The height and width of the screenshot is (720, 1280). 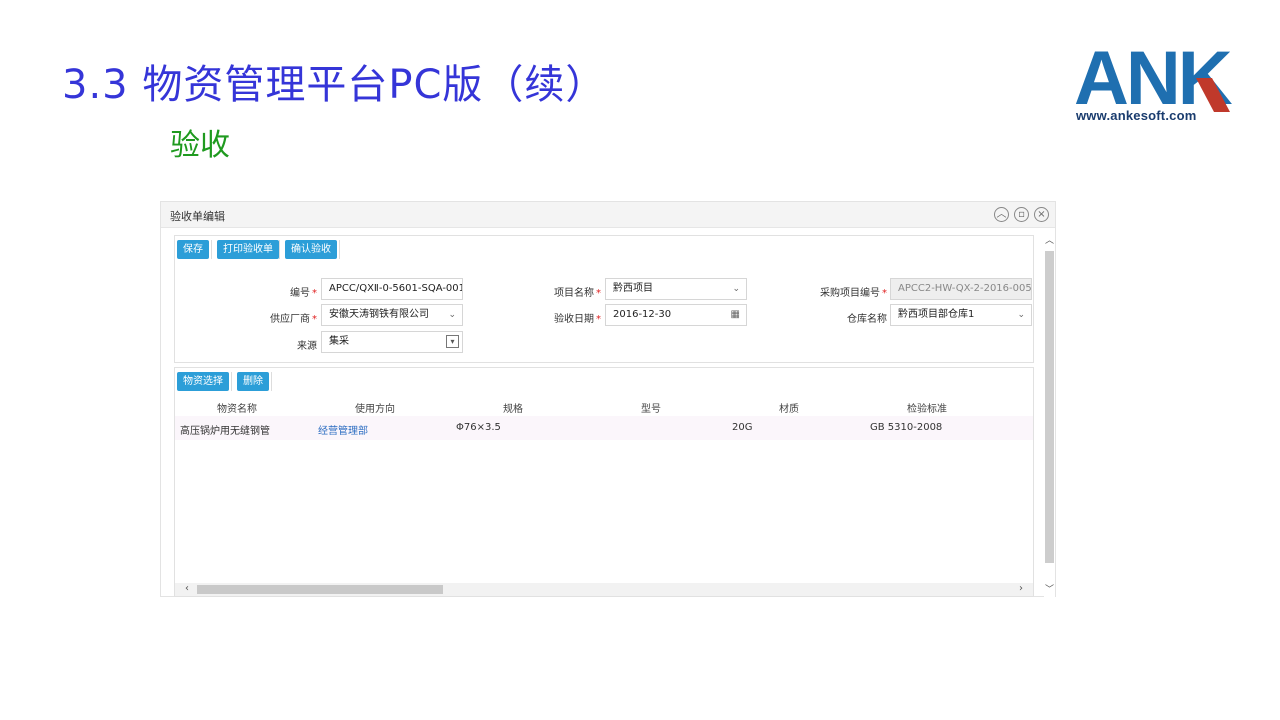 What do you see at coordinates (311, 249) in the screenshot?
I see `confirm-accept-button: 确认验收` at bounding box center [311, 249].